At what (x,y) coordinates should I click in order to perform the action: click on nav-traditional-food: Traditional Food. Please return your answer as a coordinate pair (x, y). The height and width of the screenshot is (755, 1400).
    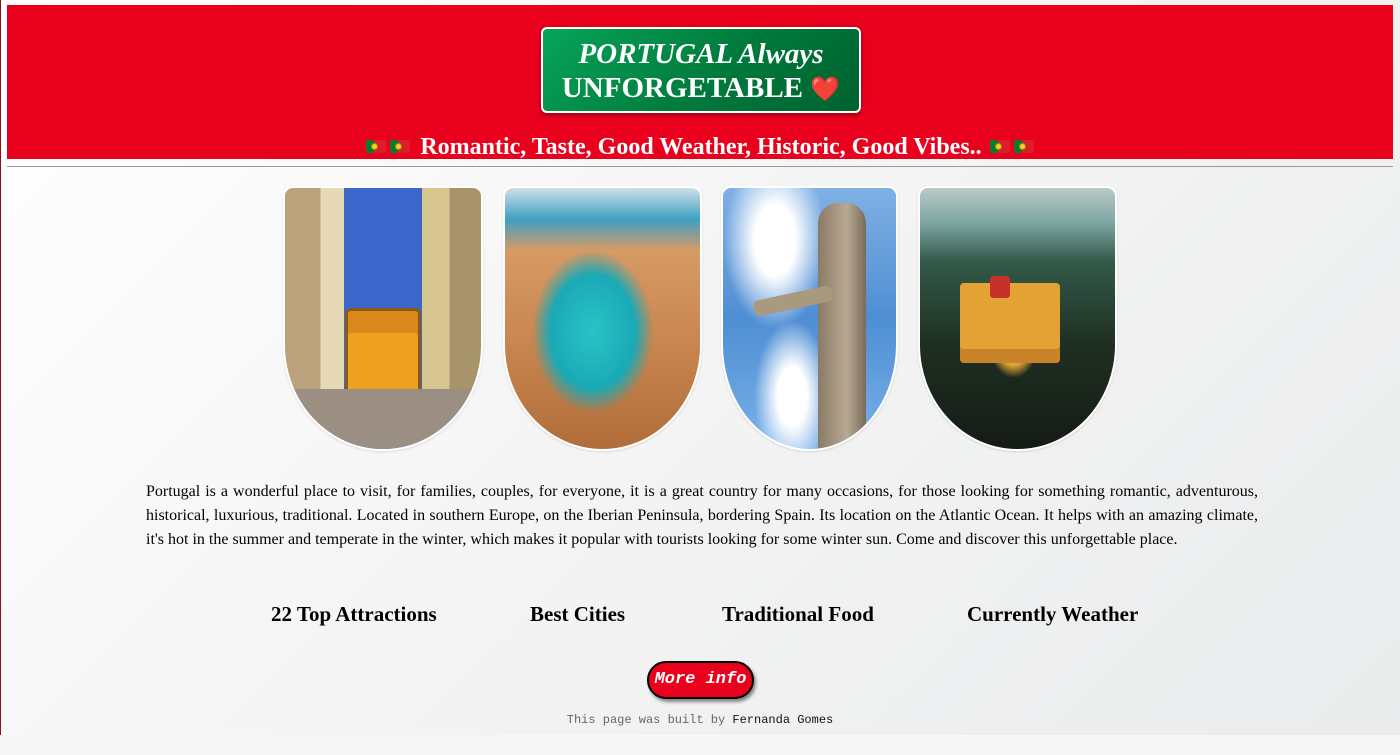
    Looking at the image, I should click on (798, 614).